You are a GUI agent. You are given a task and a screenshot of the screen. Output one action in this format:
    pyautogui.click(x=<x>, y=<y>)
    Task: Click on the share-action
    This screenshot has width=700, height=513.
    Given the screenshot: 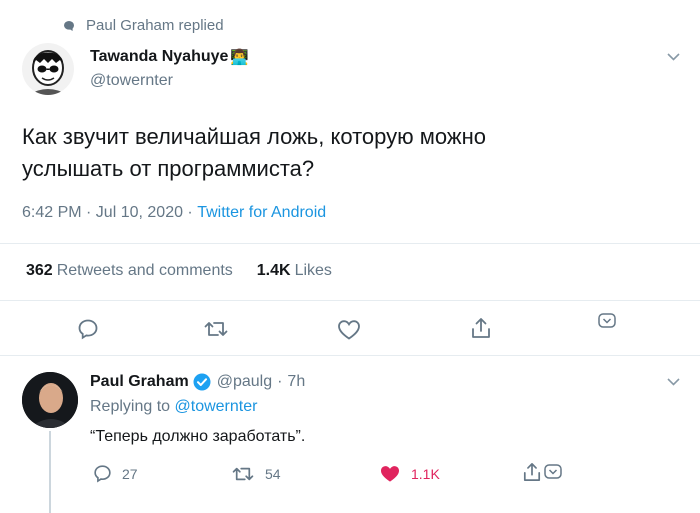 What is the action you would take?
    pyautogui.click(x=542, y=472)
    